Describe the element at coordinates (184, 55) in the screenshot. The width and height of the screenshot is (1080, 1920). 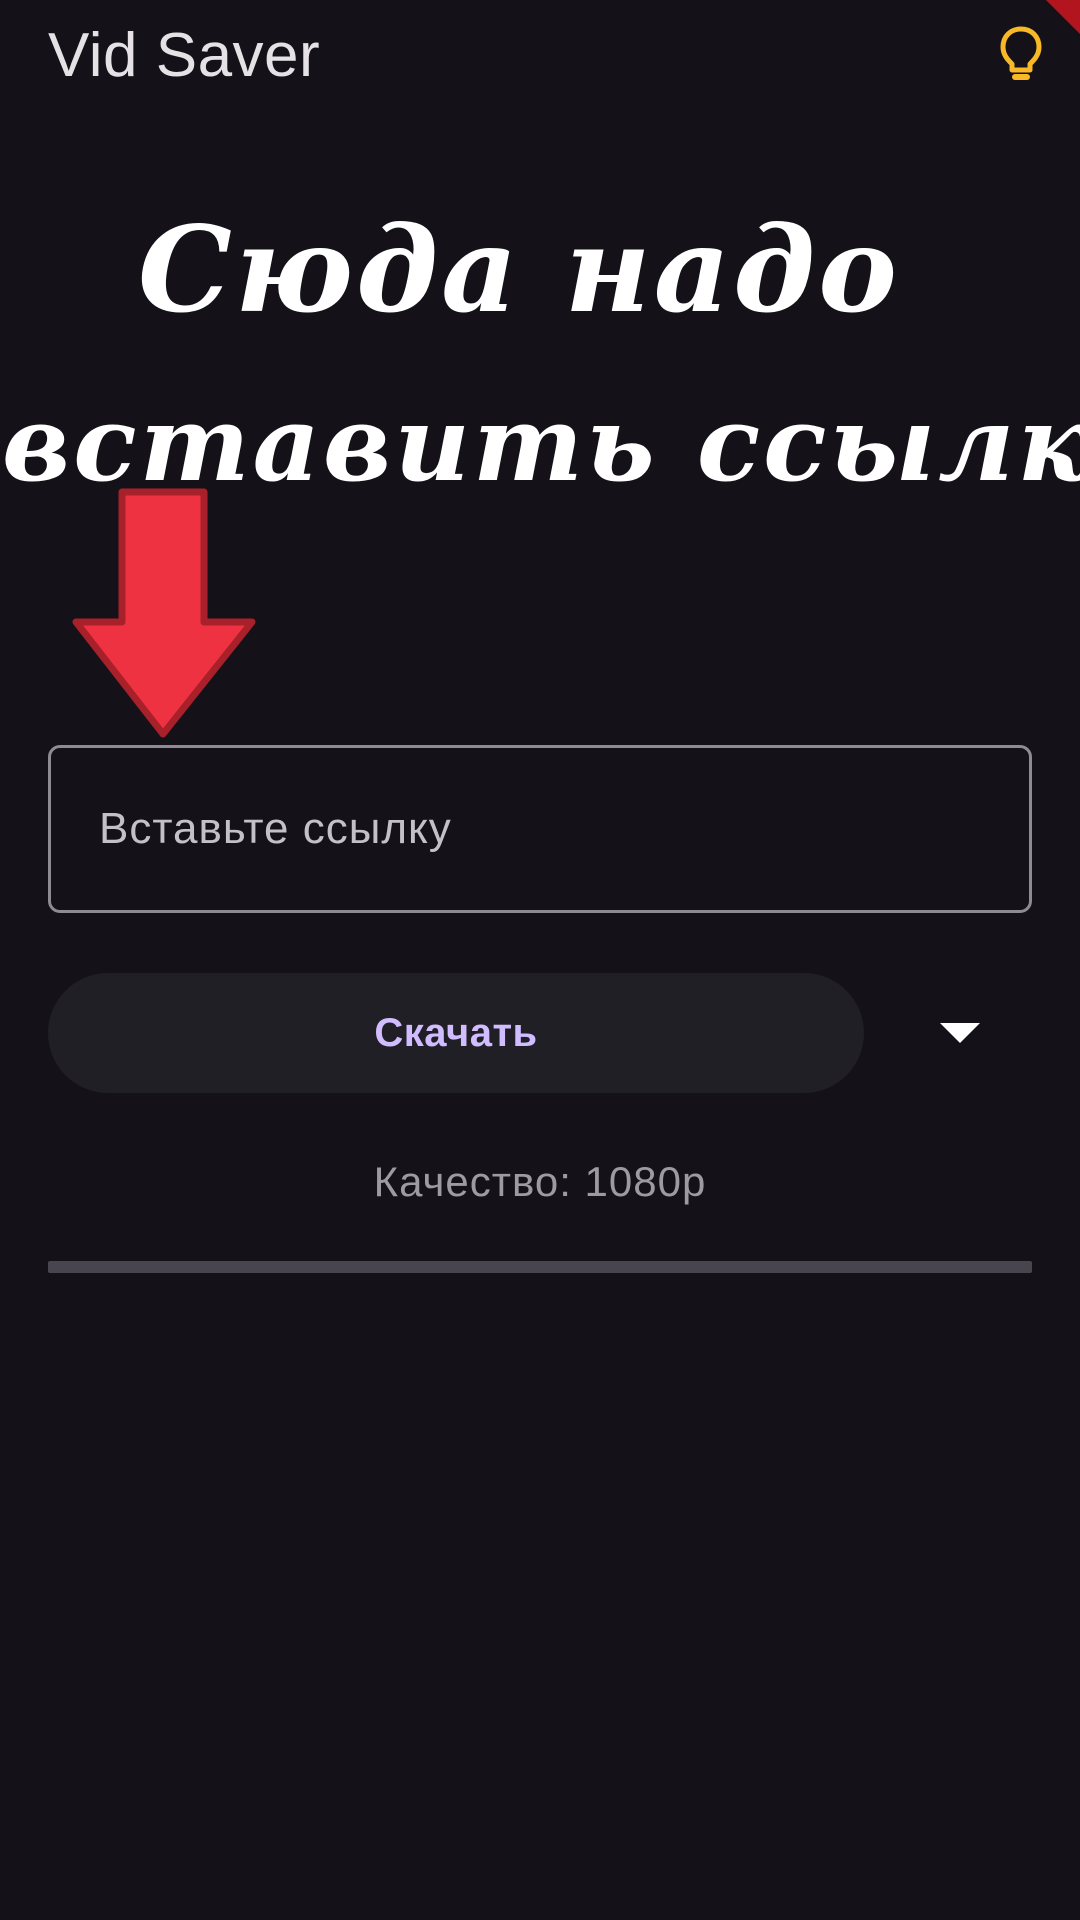
I see `app-title: Vid Saver` at that location.